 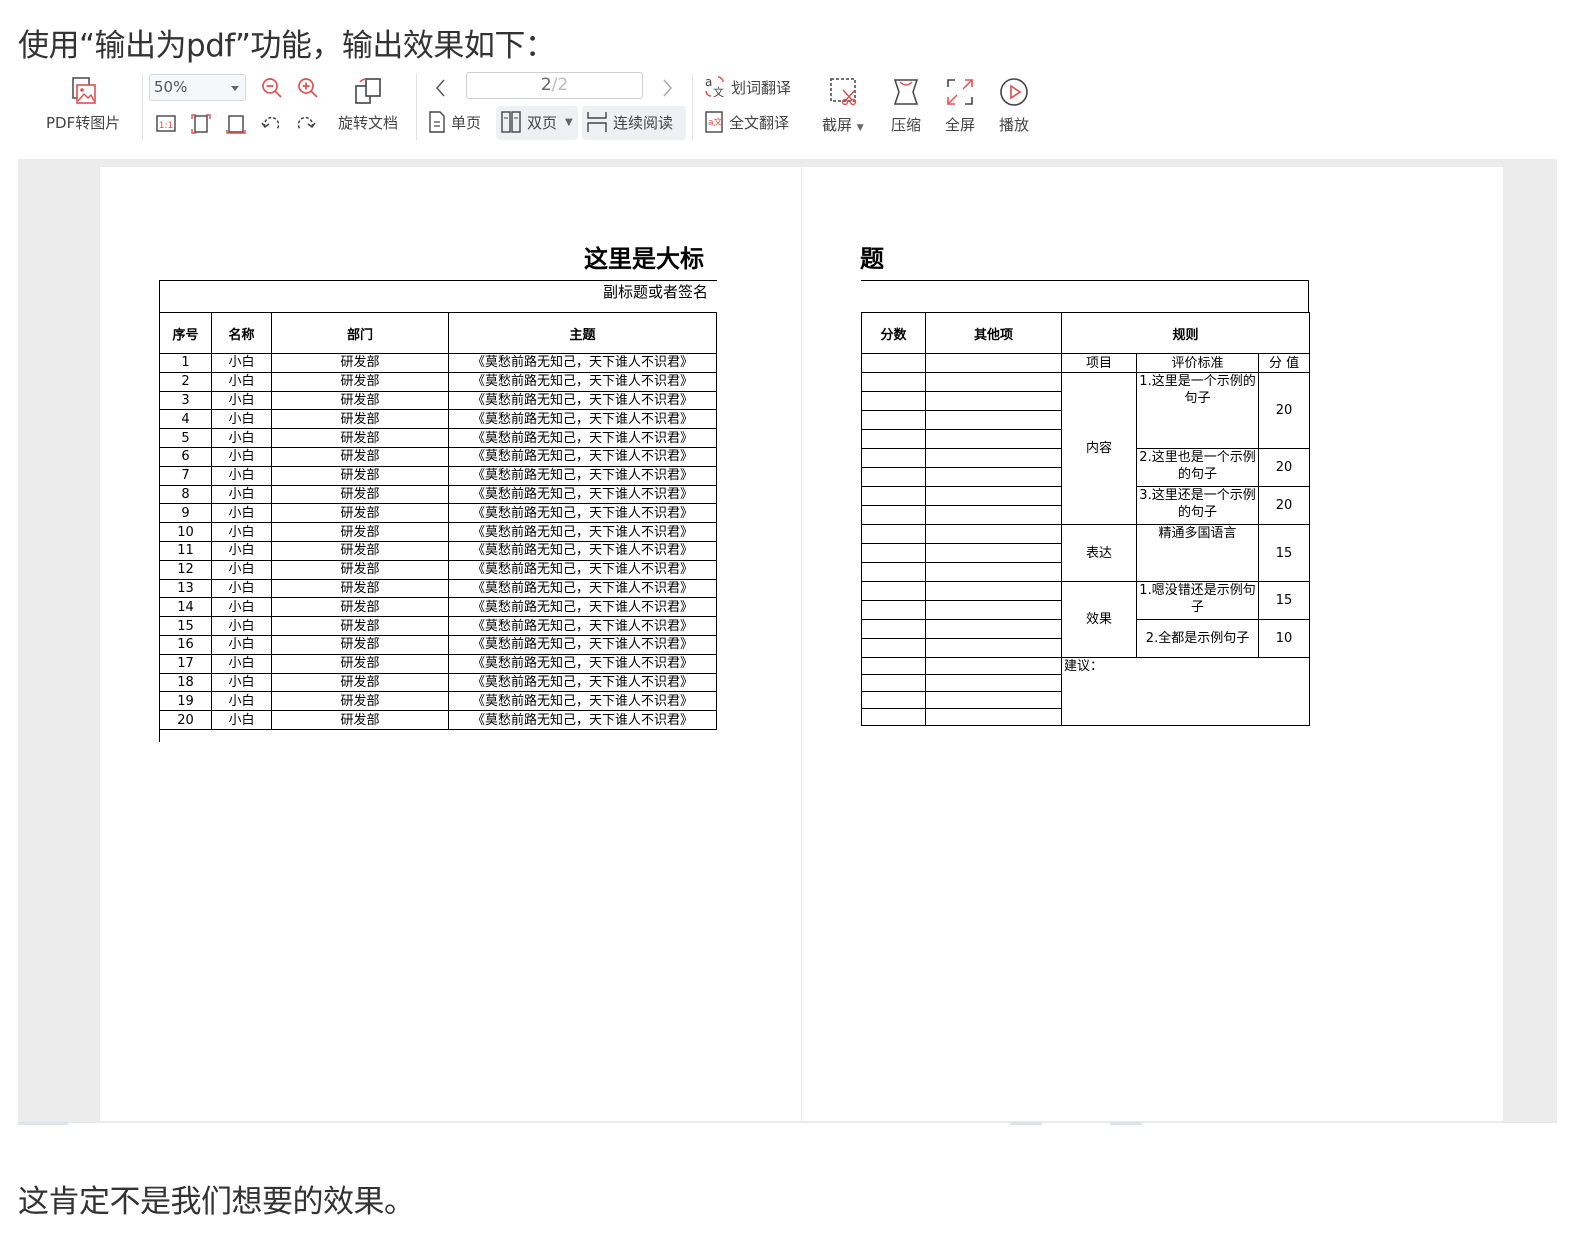 I want to click on table-row: 20 小白 研发部 《莫愁前路无知己，天下谁人不识君》, so click(x=438, y=720).